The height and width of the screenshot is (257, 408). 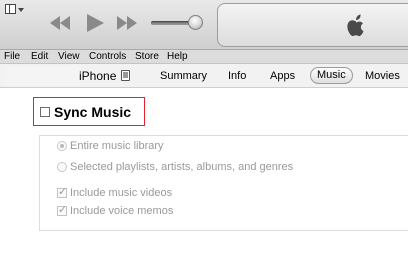 What do you see at coordinates (62, 167) in the screenshot?
I see `selected-playlists-radio` at bounding box center [62, 167].